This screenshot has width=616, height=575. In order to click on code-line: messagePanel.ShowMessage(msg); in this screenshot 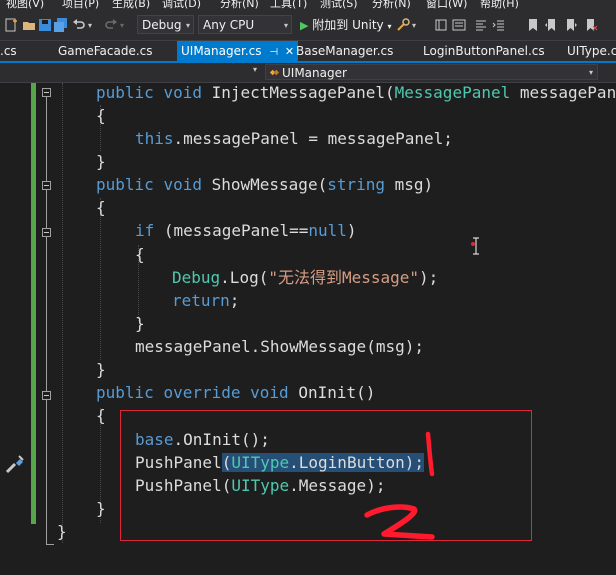, I will do `click(279, 346)`.